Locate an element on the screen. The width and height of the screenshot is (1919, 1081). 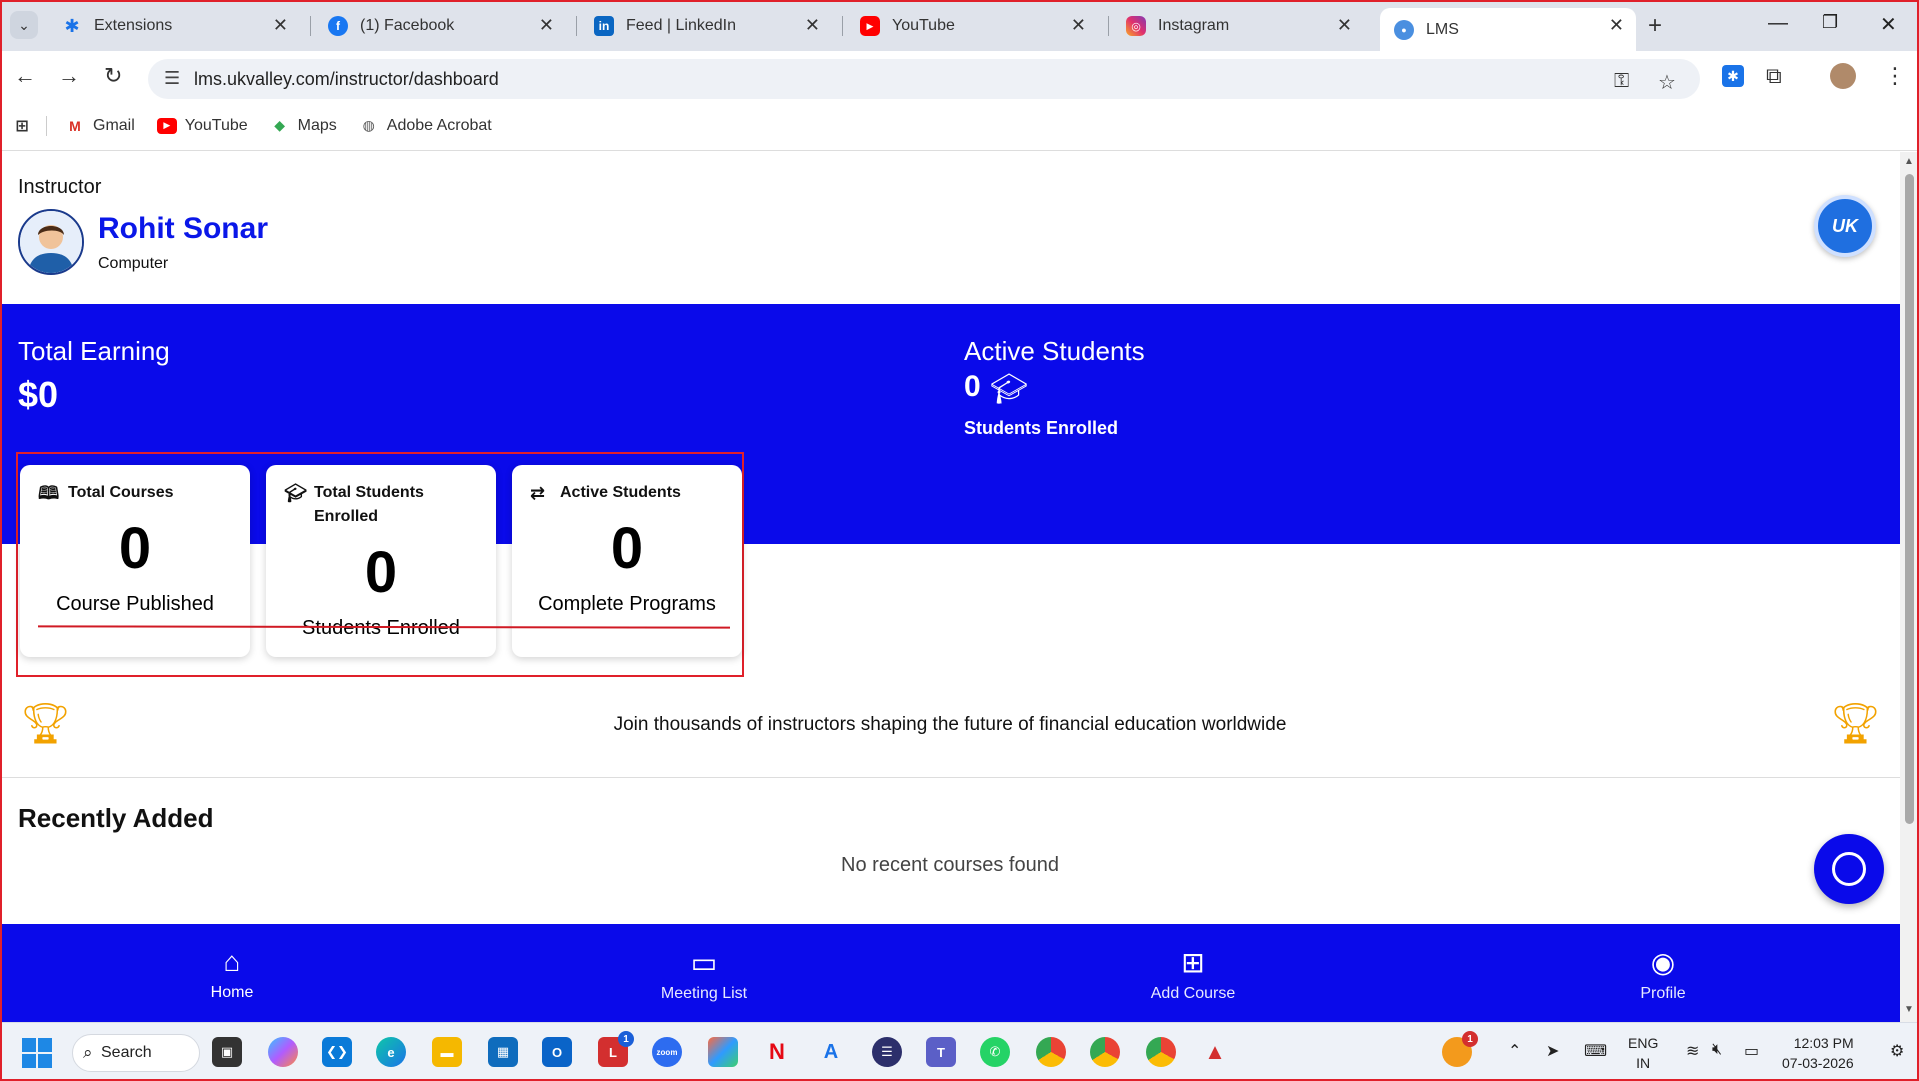
keyboard-icon: ⌨ is located at coordinates (1595, 1051).